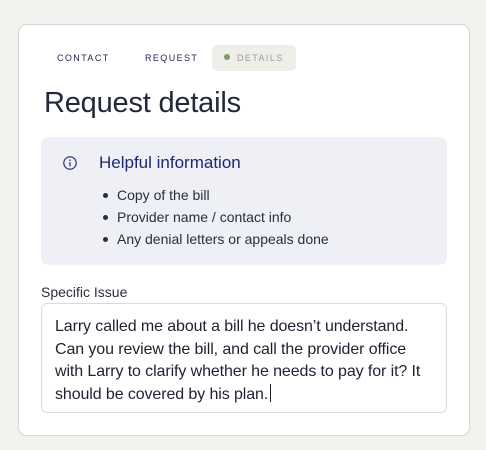 This screenshot has width=486, height=450. I want to click on info-list-item: Any denial letters or appeals done, so click(216, 239).